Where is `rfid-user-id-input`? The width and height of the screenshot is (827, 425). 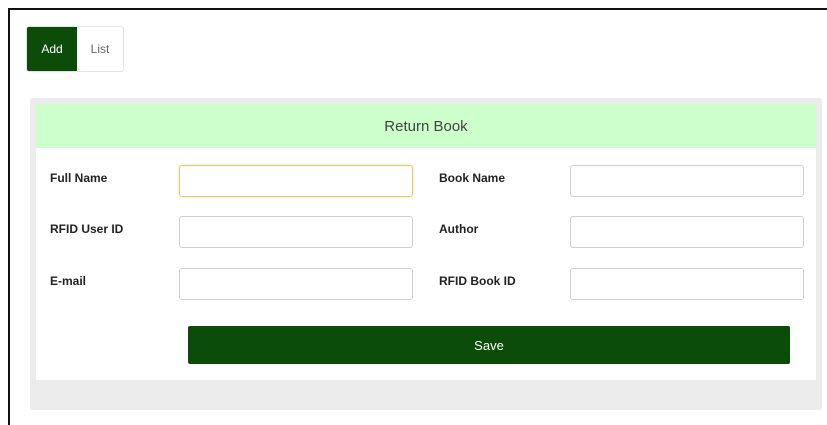 rfid-user-id-input is located at coordinates (296, 232).